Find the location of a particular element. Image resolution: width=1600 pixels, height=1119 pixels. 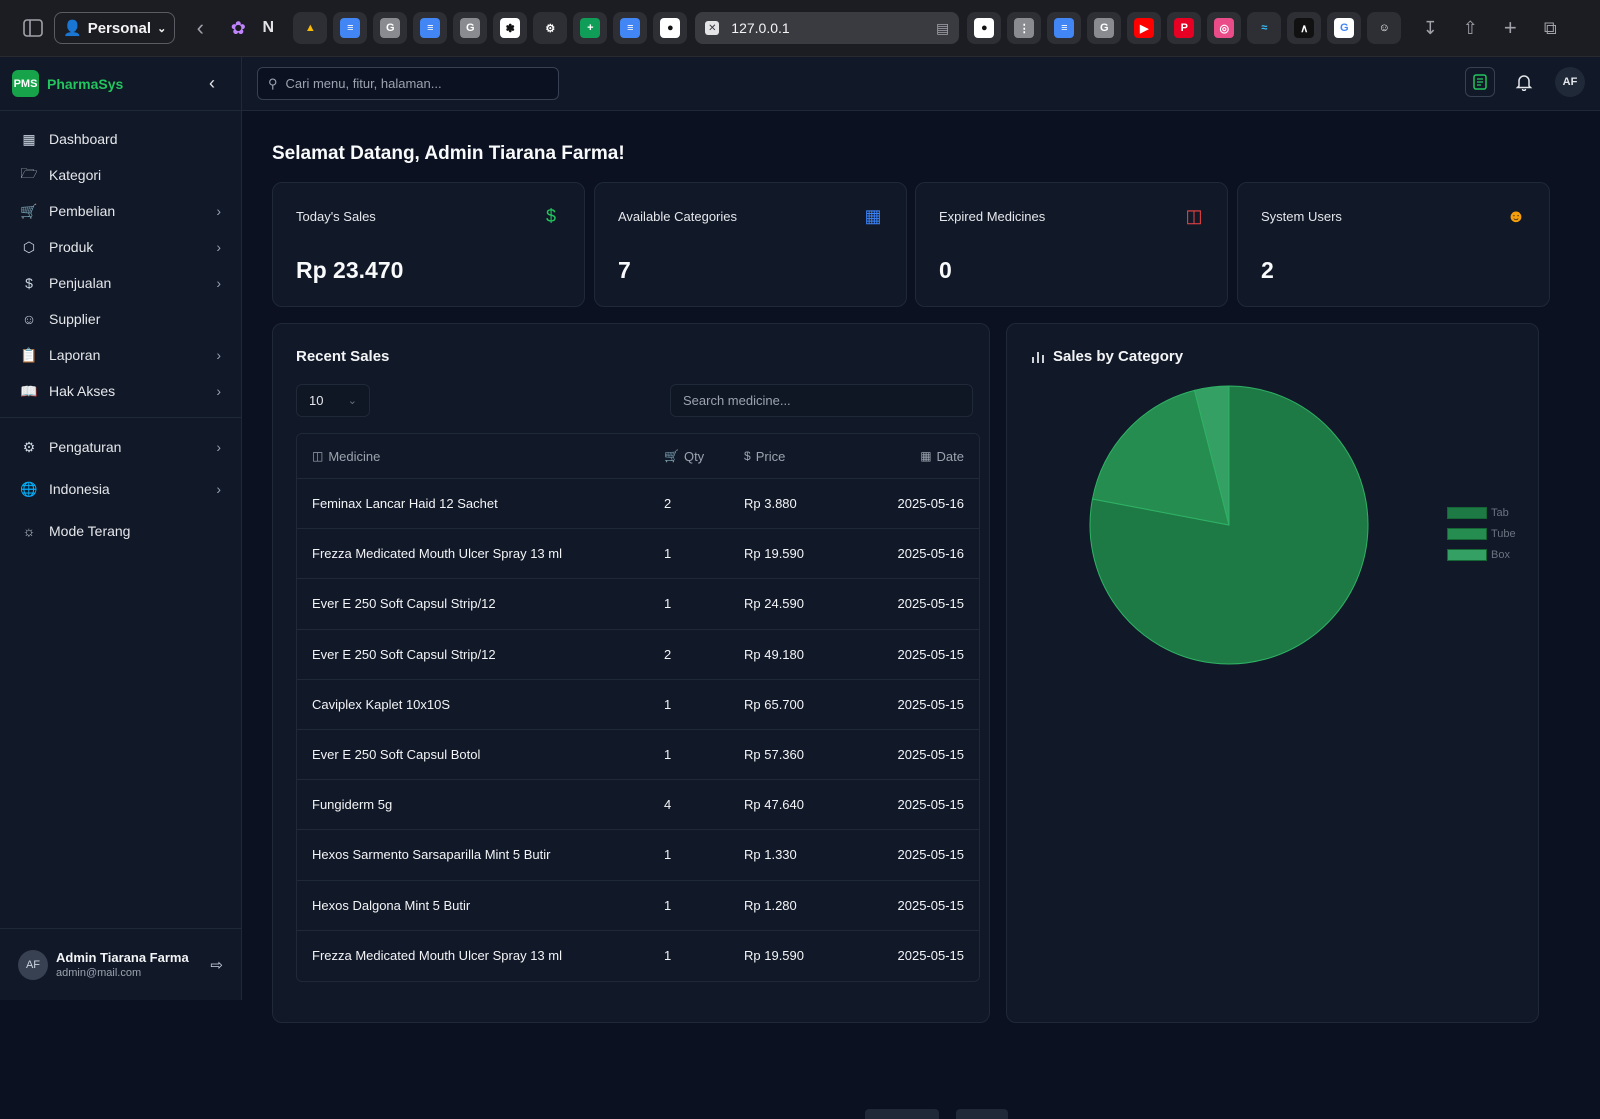

brand: PMS PharmaSys ‹ is located at coordinates (120, 84).